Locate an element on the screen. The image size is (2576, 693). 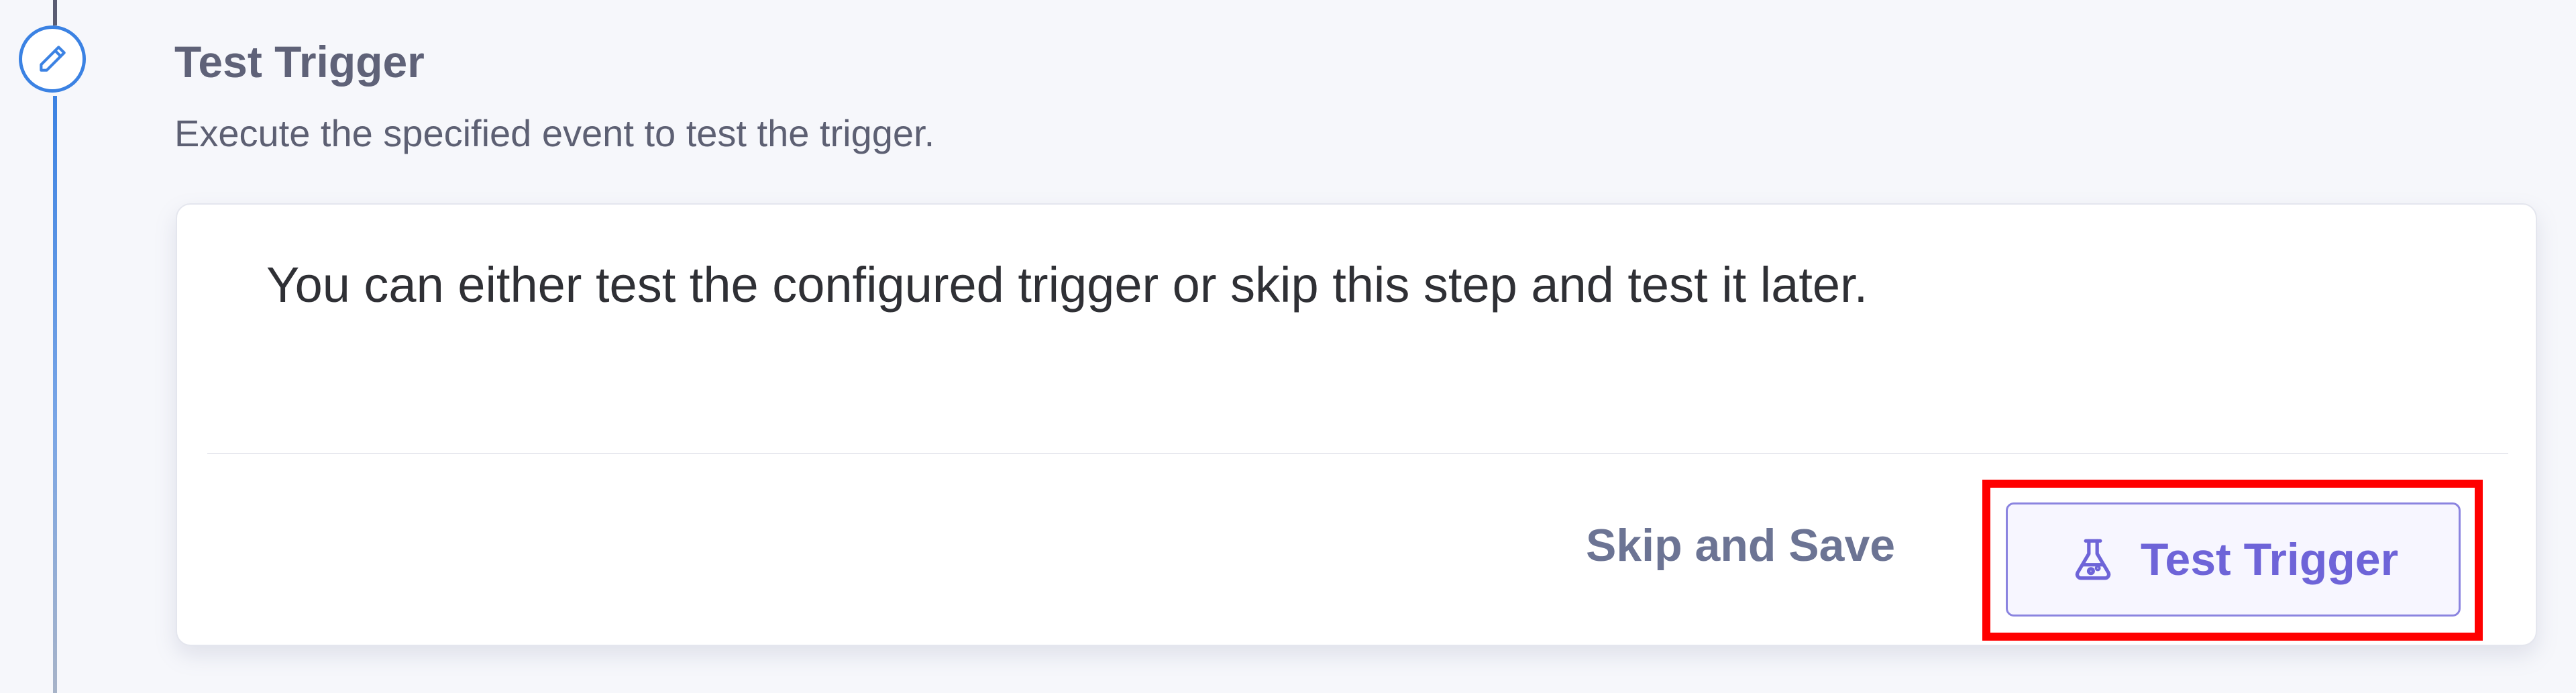
step-title: Test Trigger is located at coordinates (299, 62).